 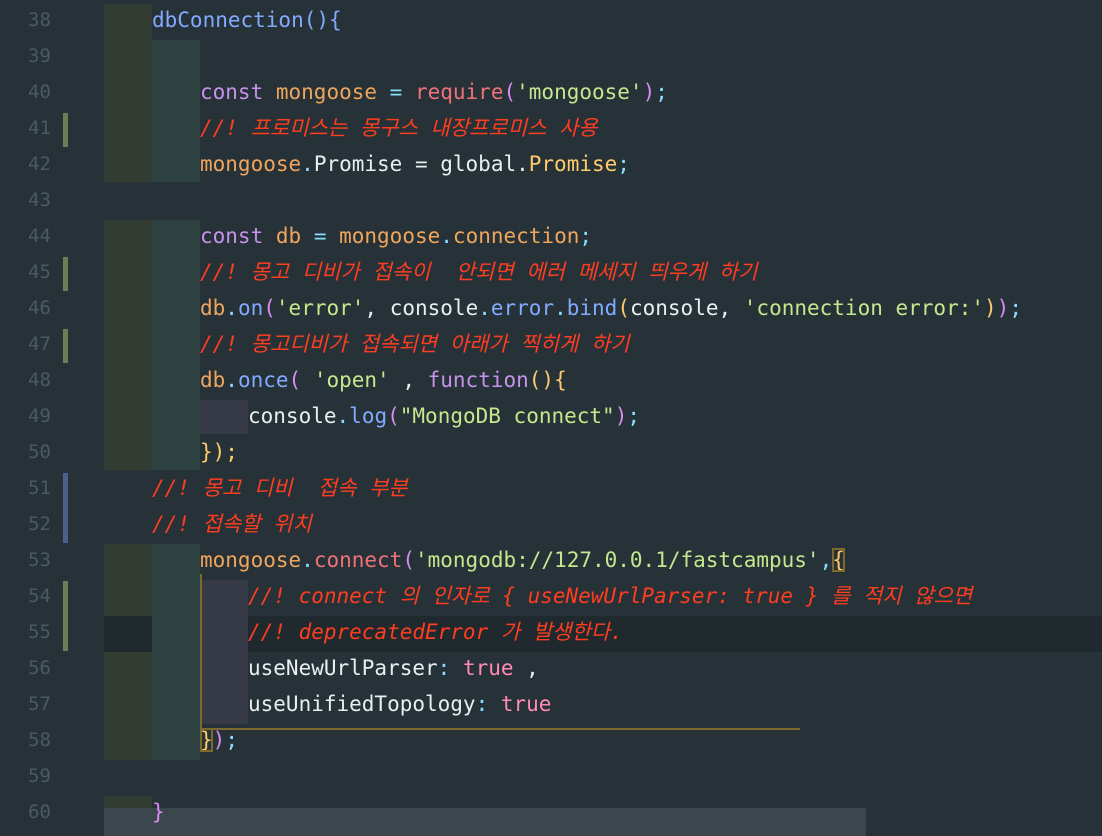 I want to click on token: 'error', so click(x=320, y=308).